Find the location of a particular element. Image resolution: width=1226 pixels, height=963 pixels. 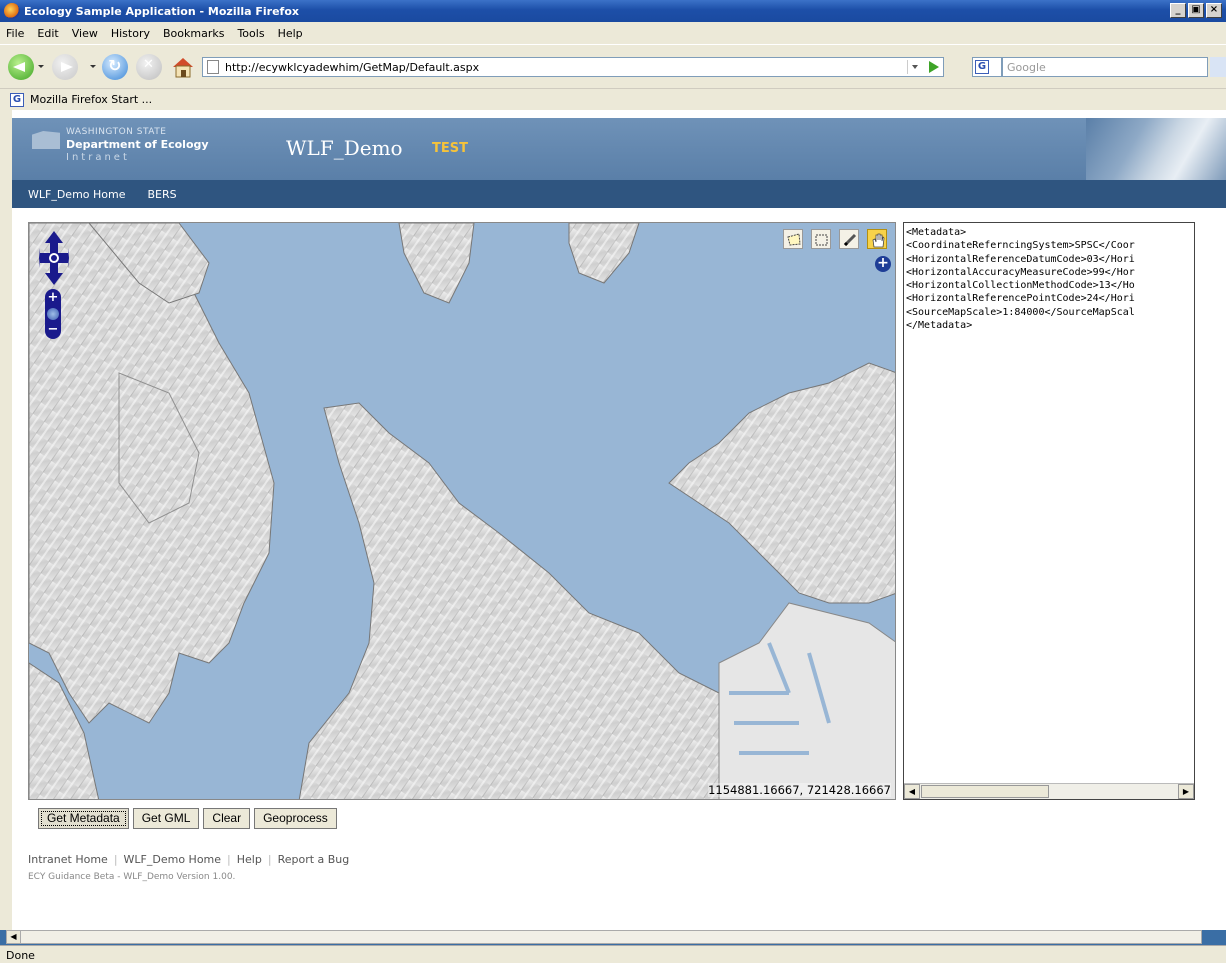

coordinate-readout: 1154881.16667, 721428.16667 is located at coordinates (799, 790).